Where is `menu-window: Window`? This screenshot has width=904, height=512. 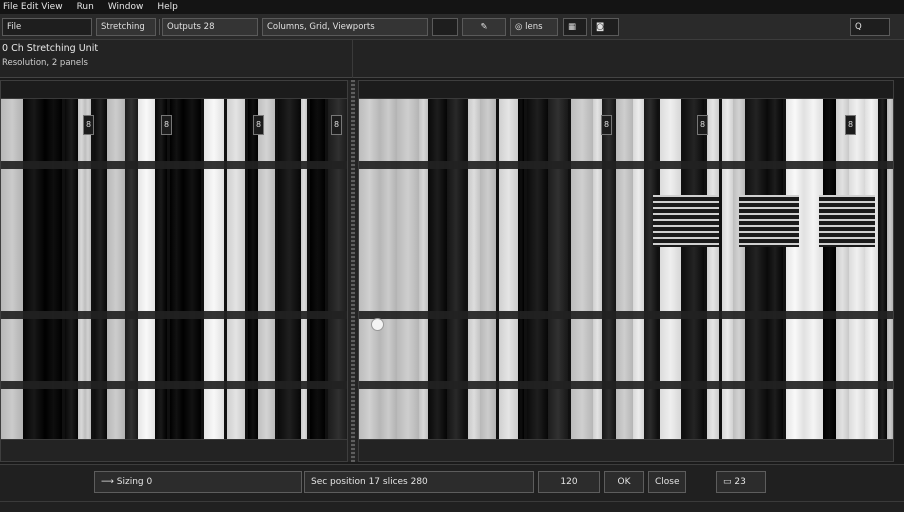 menu-window: Window is located at coordinates (126, 7).